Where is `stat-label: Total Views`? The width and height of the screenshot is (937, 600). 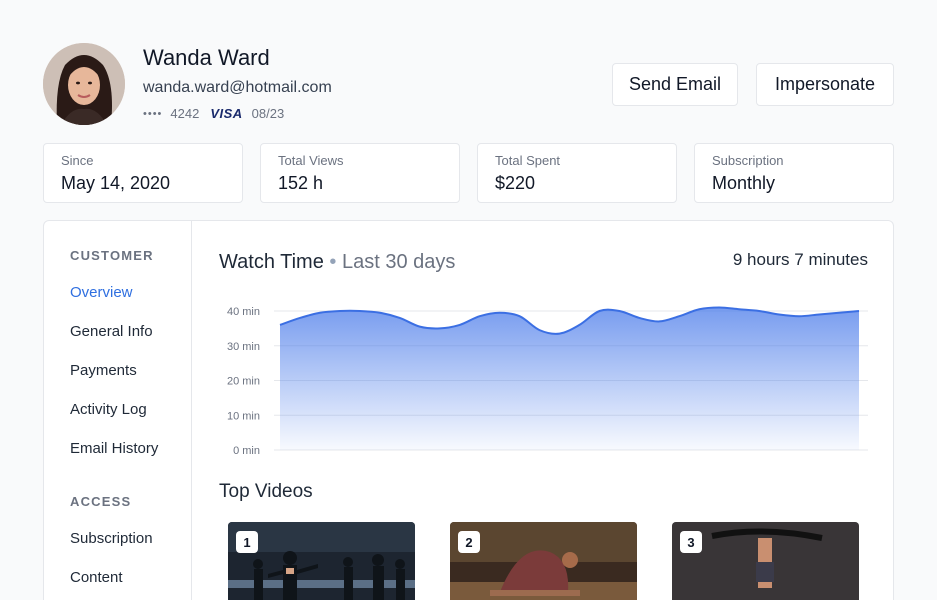
stat-label: Total Views is located at coordinates (311, 160).